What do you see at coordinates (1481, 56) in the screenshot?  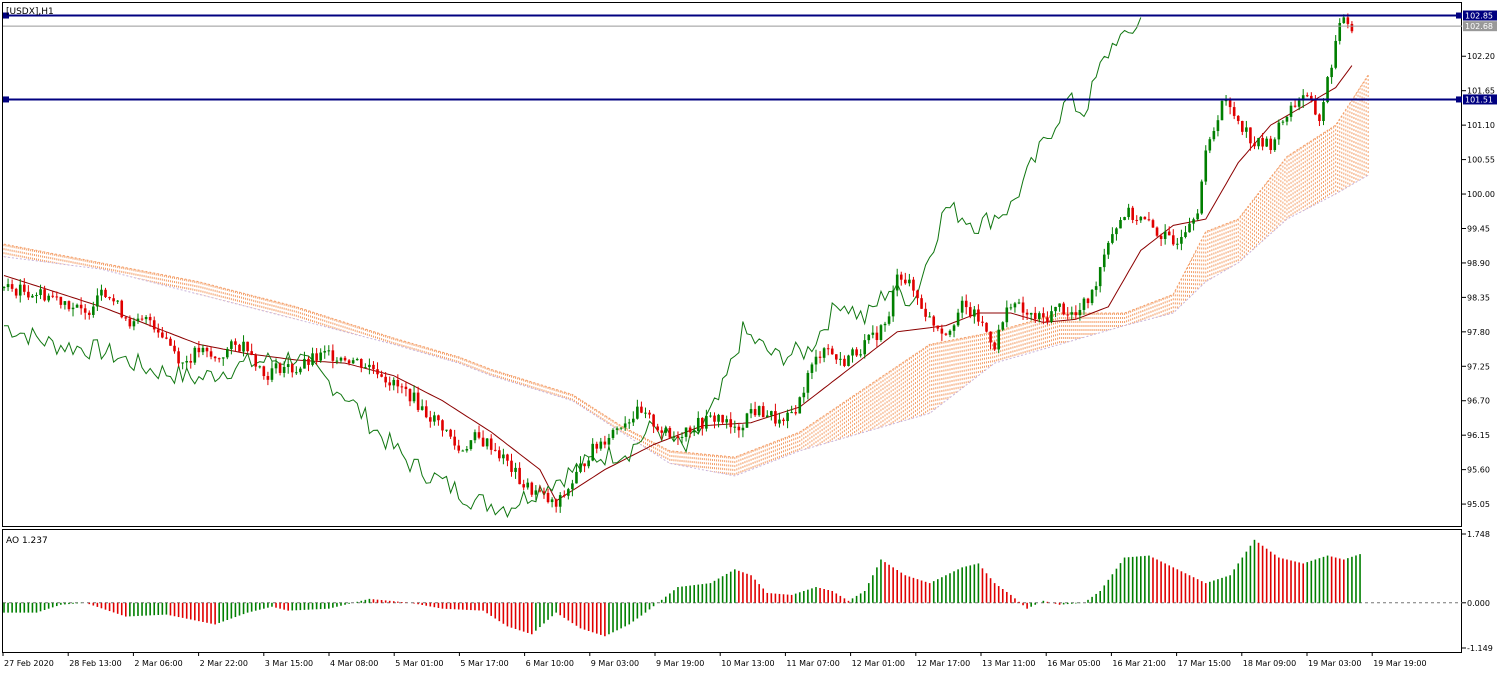 I see `price-tick-label: 102.20` at bounding box center [1481, 56].